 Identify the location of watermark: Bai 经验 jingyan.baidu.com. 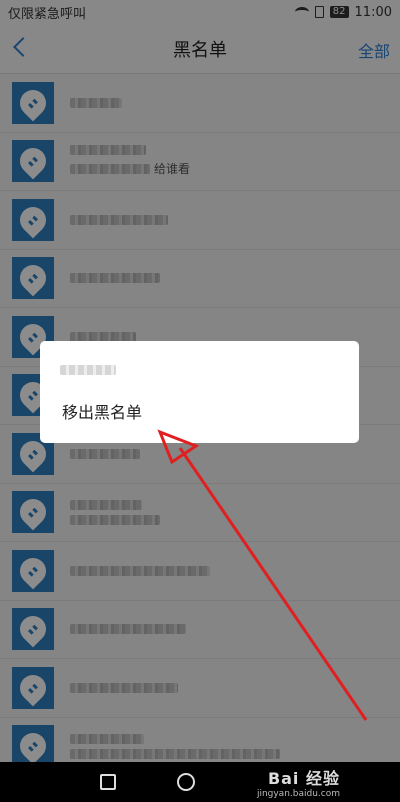
(298, 782).